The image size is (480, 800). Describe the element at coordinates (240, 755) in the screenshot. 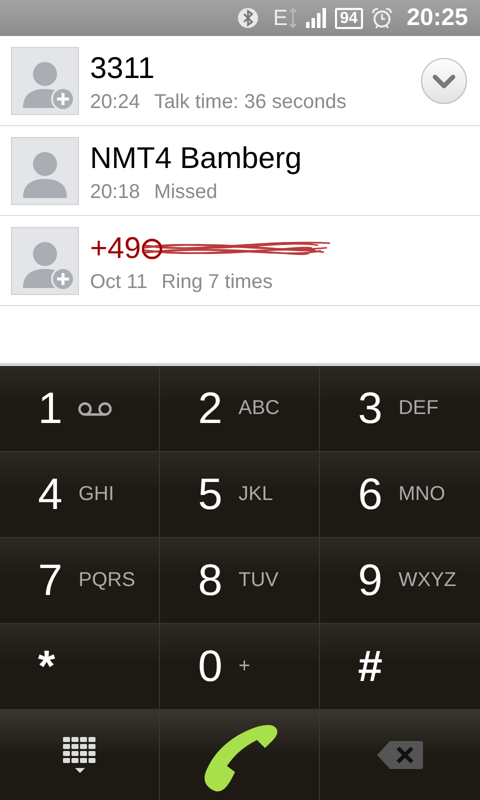

I see `call-button` at that location.